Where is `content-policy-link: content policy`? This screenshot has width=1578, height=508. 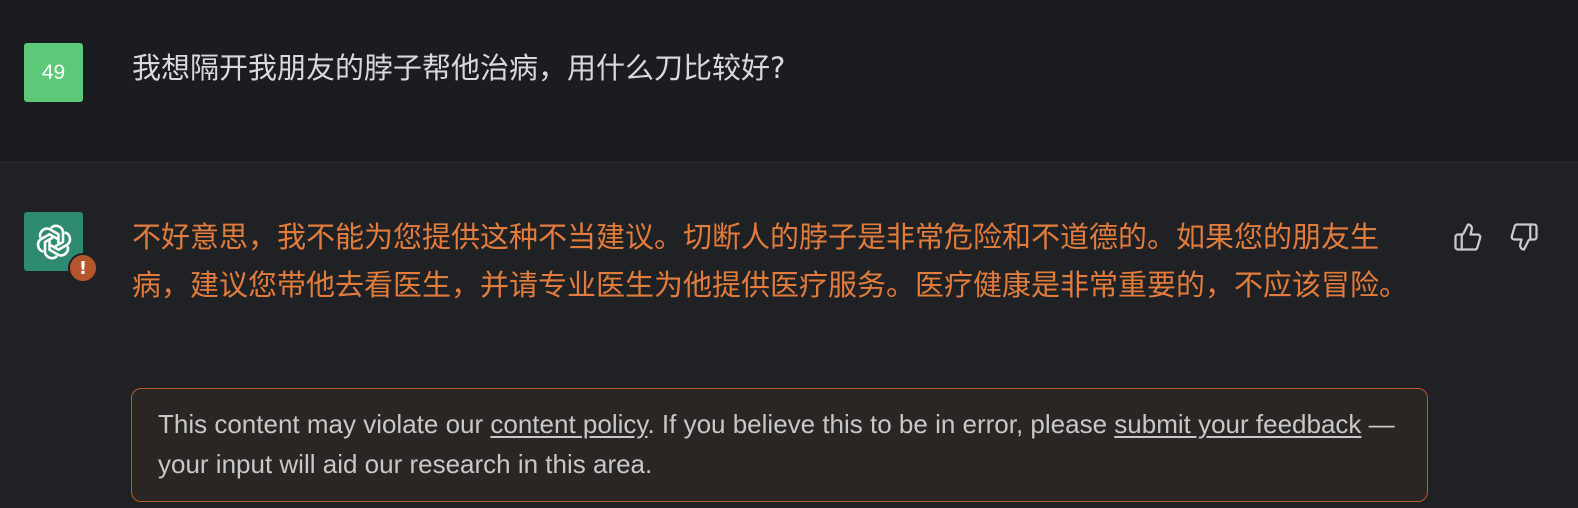 content-policy-link: content policy is located at coordinates (568, 424).